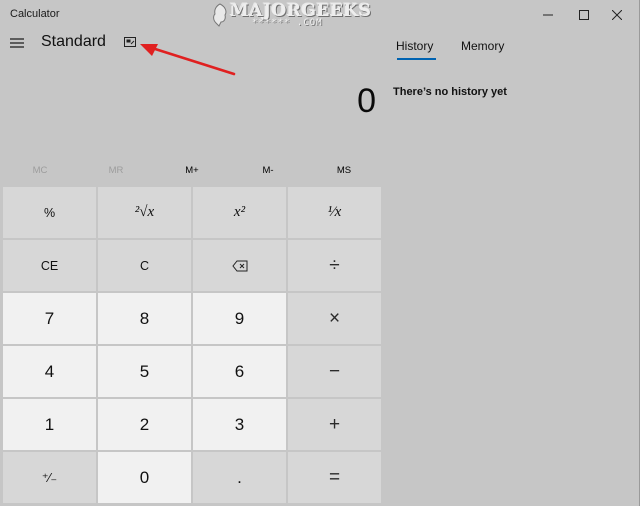  Describe the element at coordinates (416, 59) in the screenshot. I see `active-tab-indicator` at that location.